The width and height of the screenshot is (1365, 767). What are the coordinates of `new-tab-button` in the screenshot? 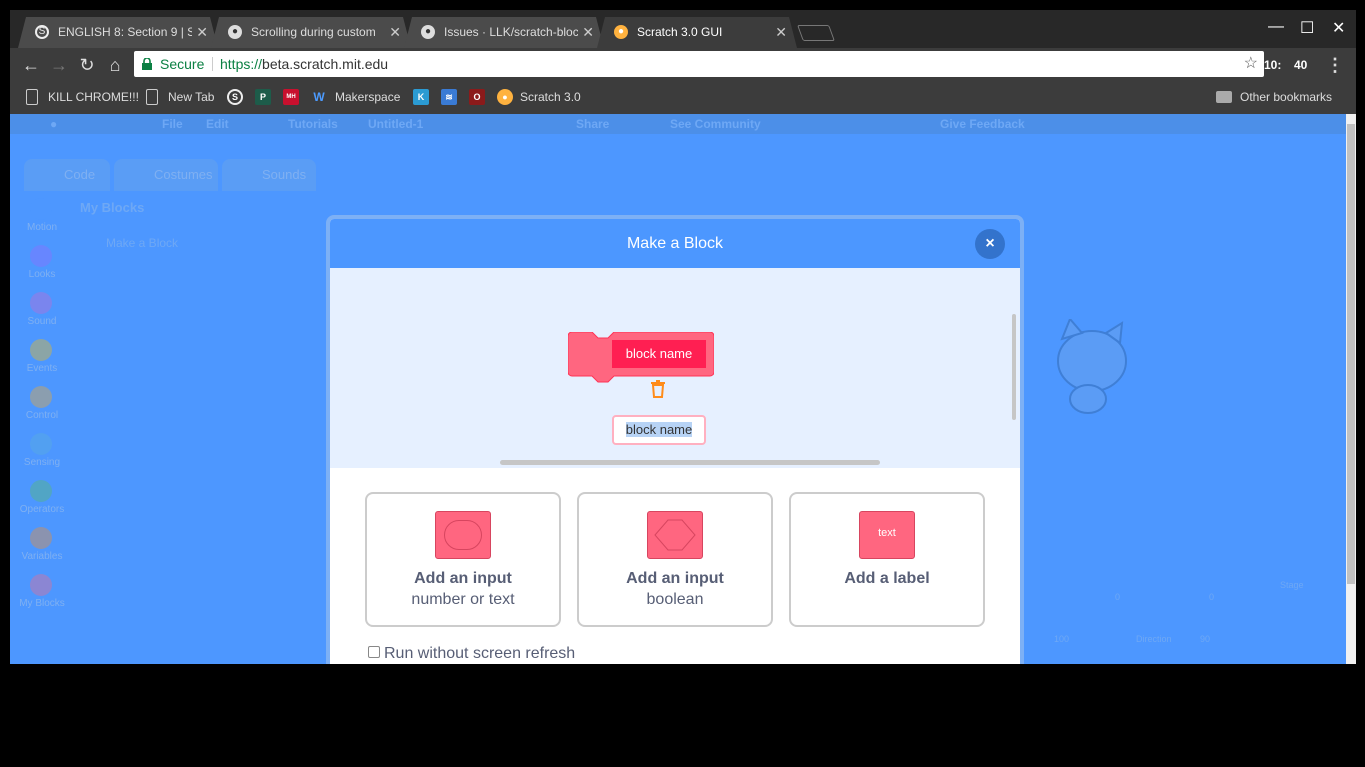 It's located at (816, 33).